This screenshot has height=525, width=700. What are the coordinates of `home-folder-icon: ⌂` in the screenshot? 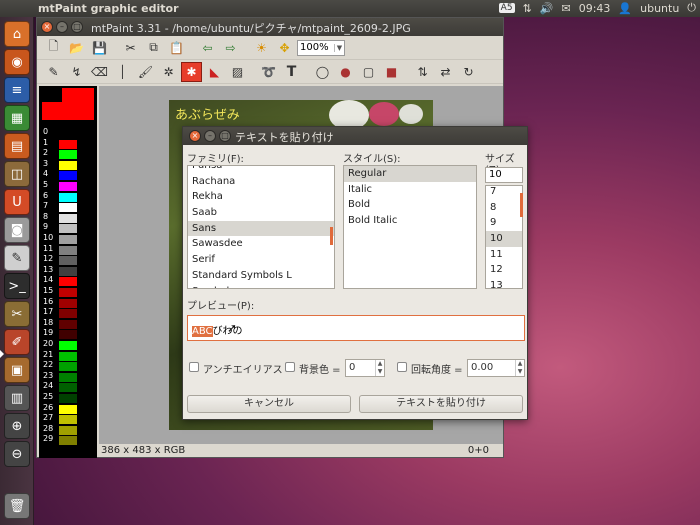 It's located at (17, 34).